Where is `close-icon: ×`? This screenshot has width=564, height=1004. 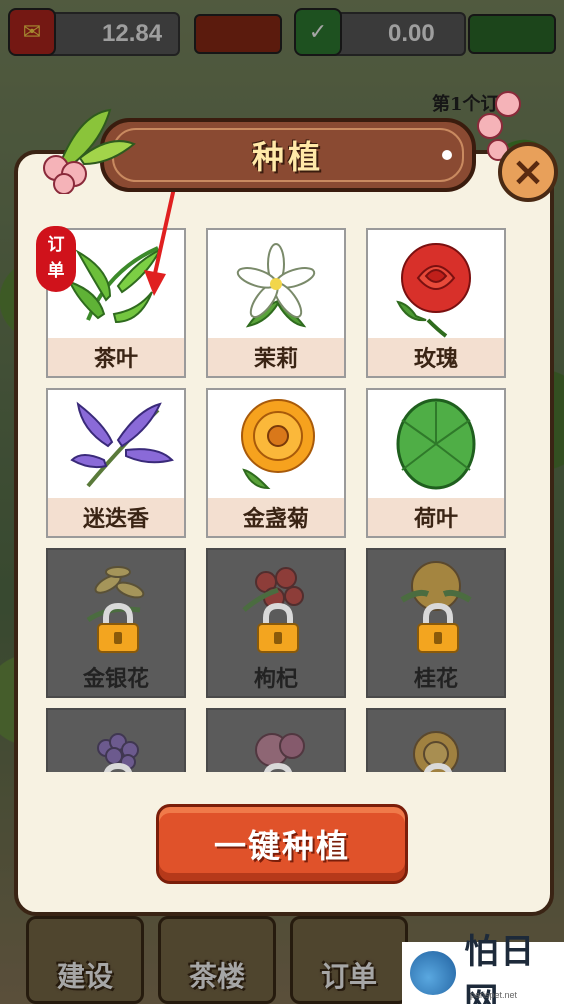 close-icon: × is located at coordinates (528, 172).